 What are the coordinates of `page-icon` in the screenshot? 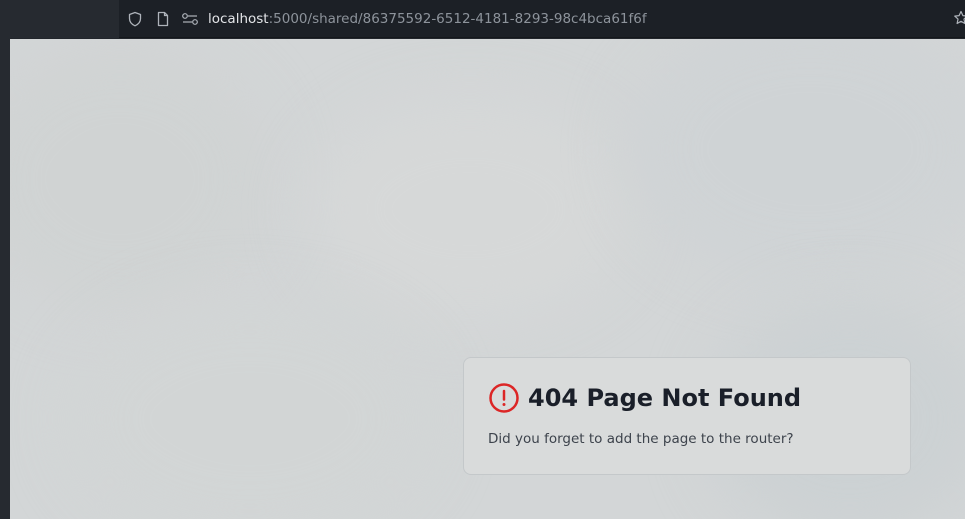 It's located at (163, 19).